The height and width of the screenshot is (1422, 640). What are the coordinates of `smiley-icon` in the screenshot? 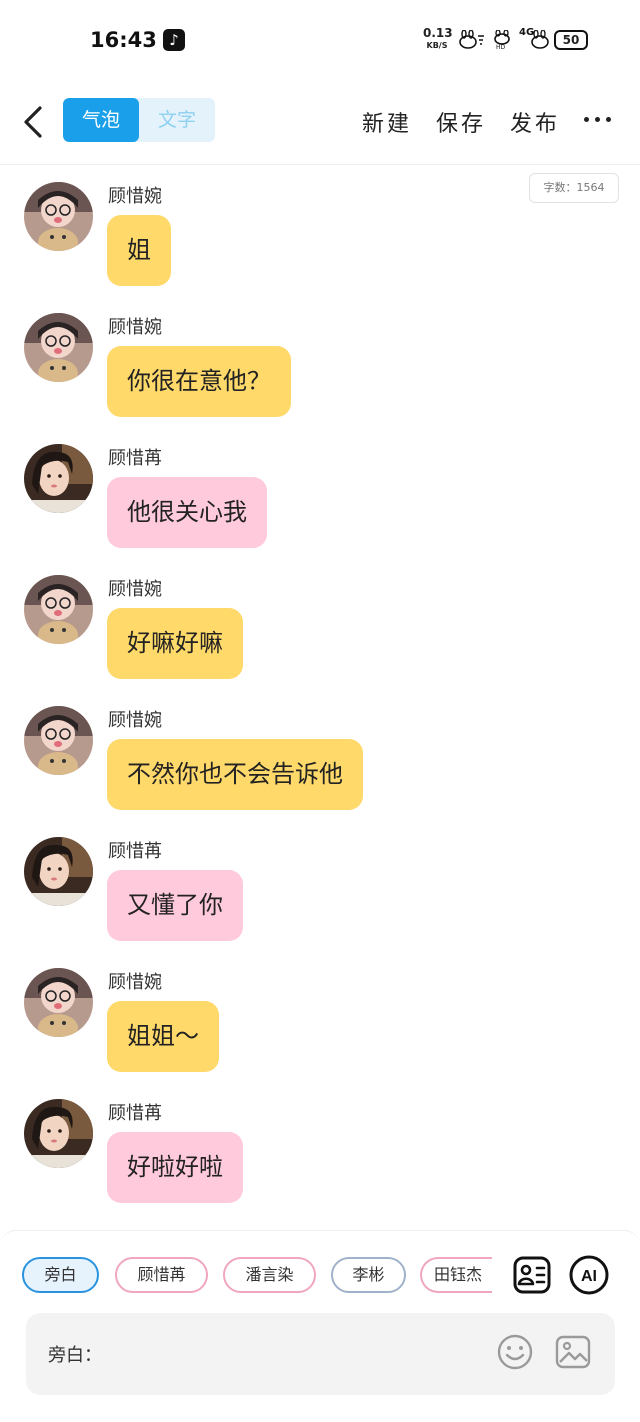 It's located at (515, 1352).